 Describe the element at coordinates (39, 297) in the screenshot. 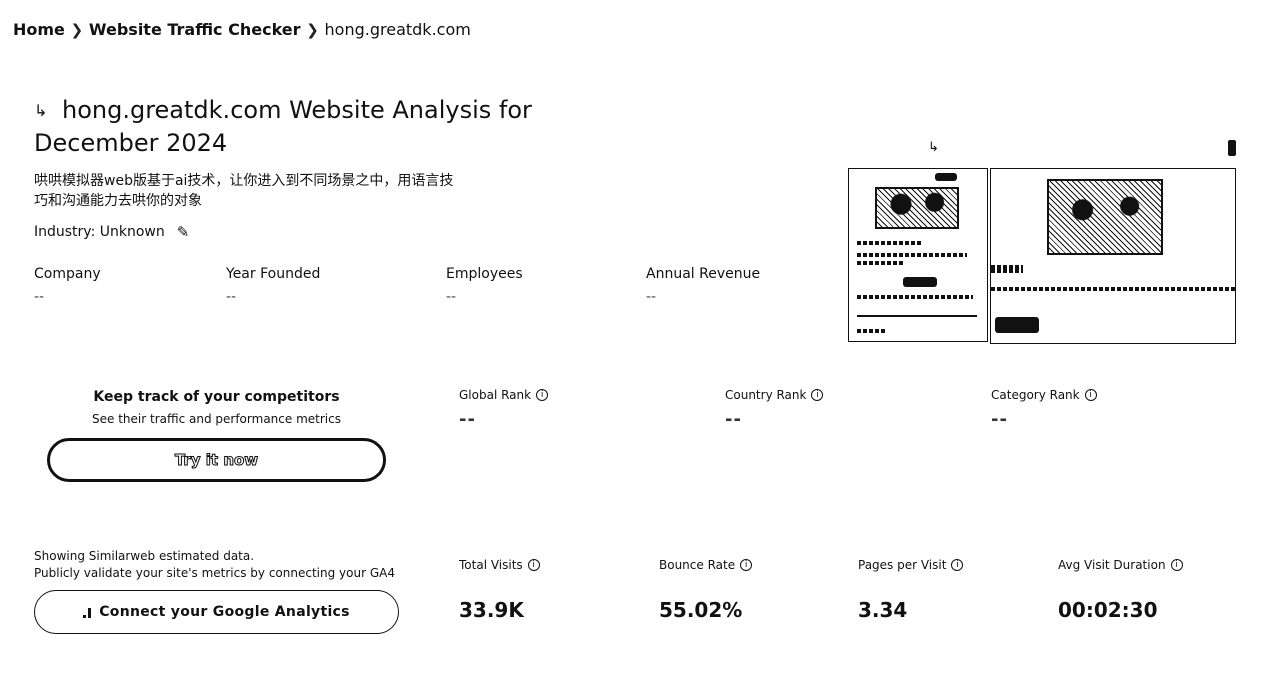

I see `fact-company-value: --` at that location.